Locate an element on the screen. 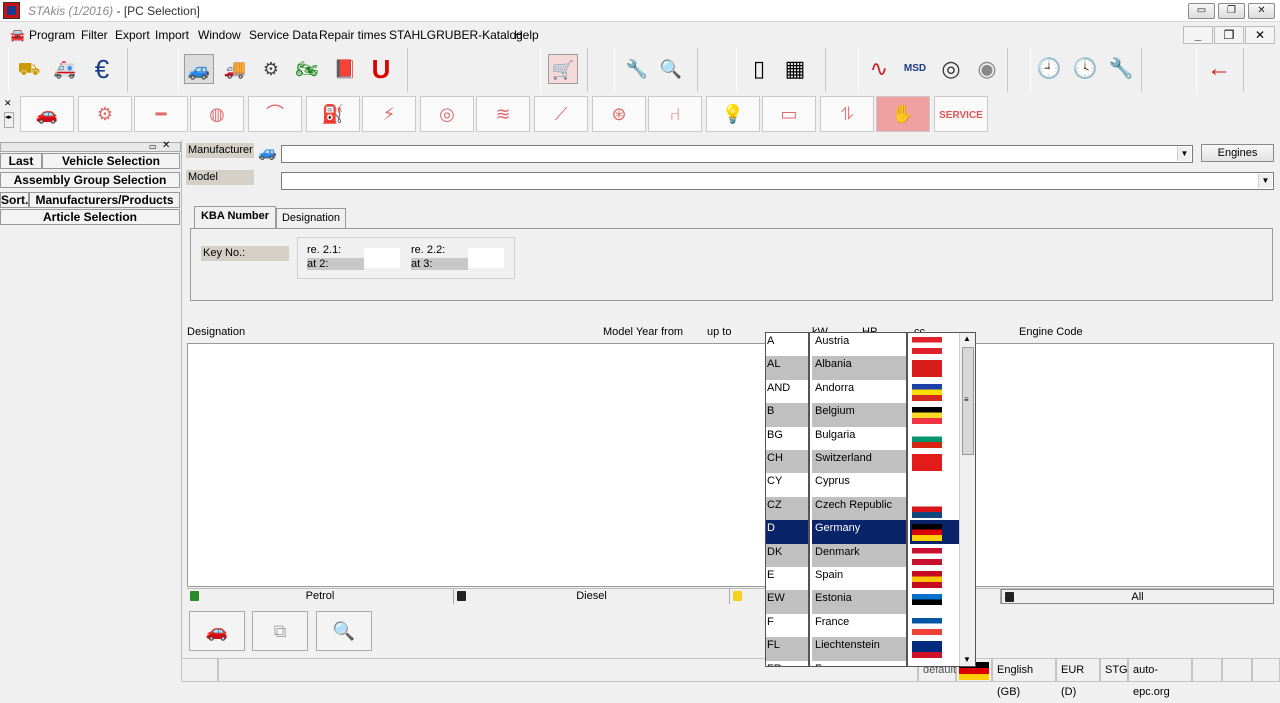  tab-designation: Designation is located at coordinates (311, 218).